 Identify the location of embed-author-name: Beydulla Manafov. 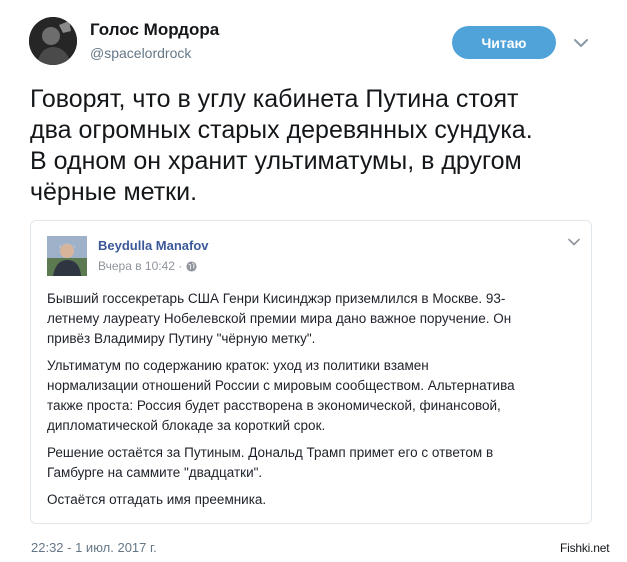
(153, 245).